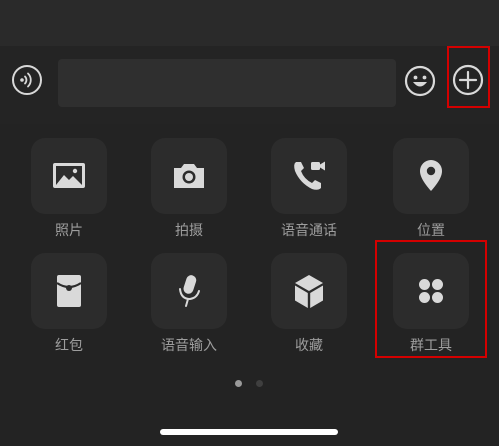 Image resolution: width=499 pixels, height=446 pixels. I want to click on location-pin-icon, so click(431, 175).